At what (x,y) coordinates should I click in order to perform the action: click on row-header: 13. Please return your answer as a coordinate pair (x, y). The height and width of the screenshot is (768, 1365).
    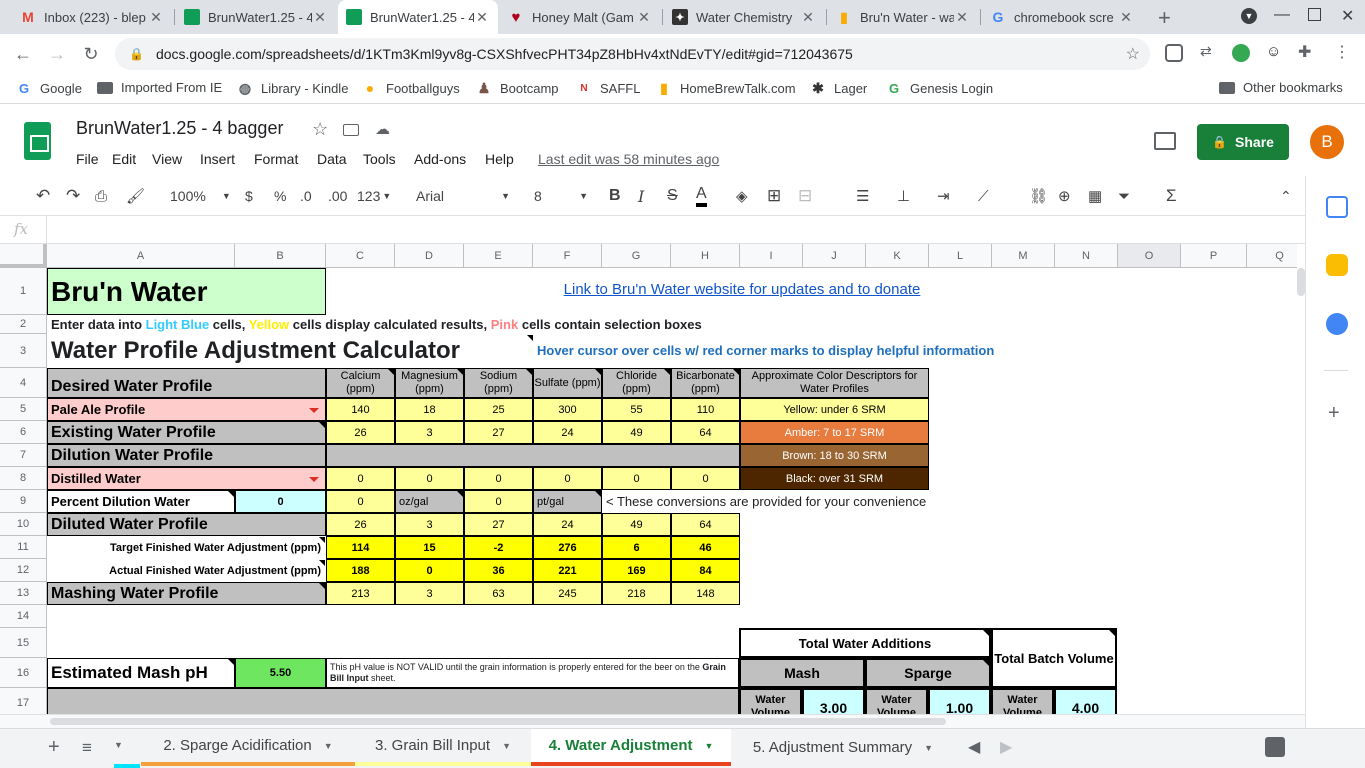
    Looking at the image, I should click on (23, 593).